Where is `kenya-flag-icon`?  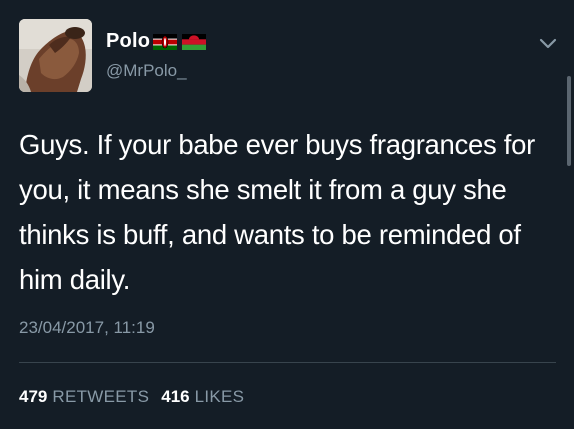
kenya-flag-icon is located at coordinates (165, 42).